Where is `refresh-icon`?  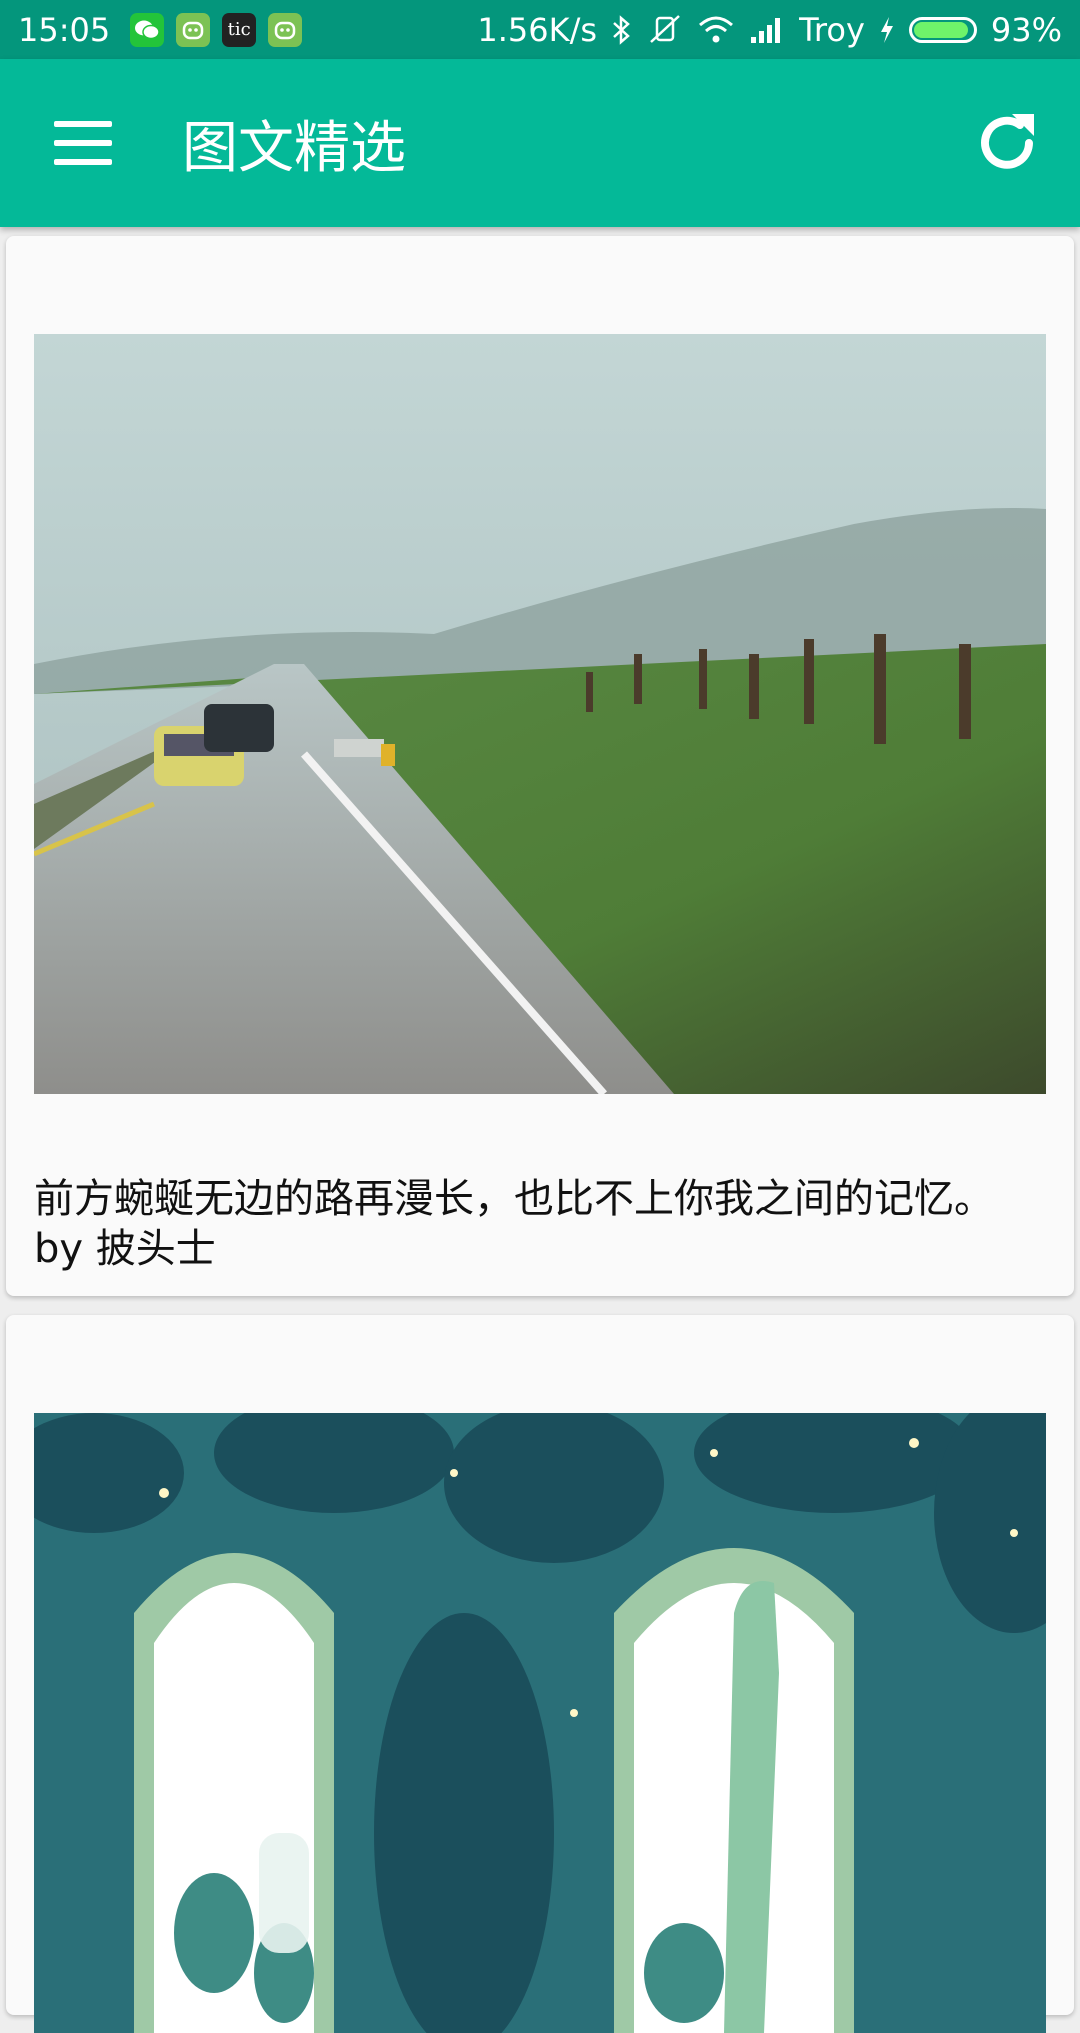
refresh-icon is located at coordinates (1007, 141).